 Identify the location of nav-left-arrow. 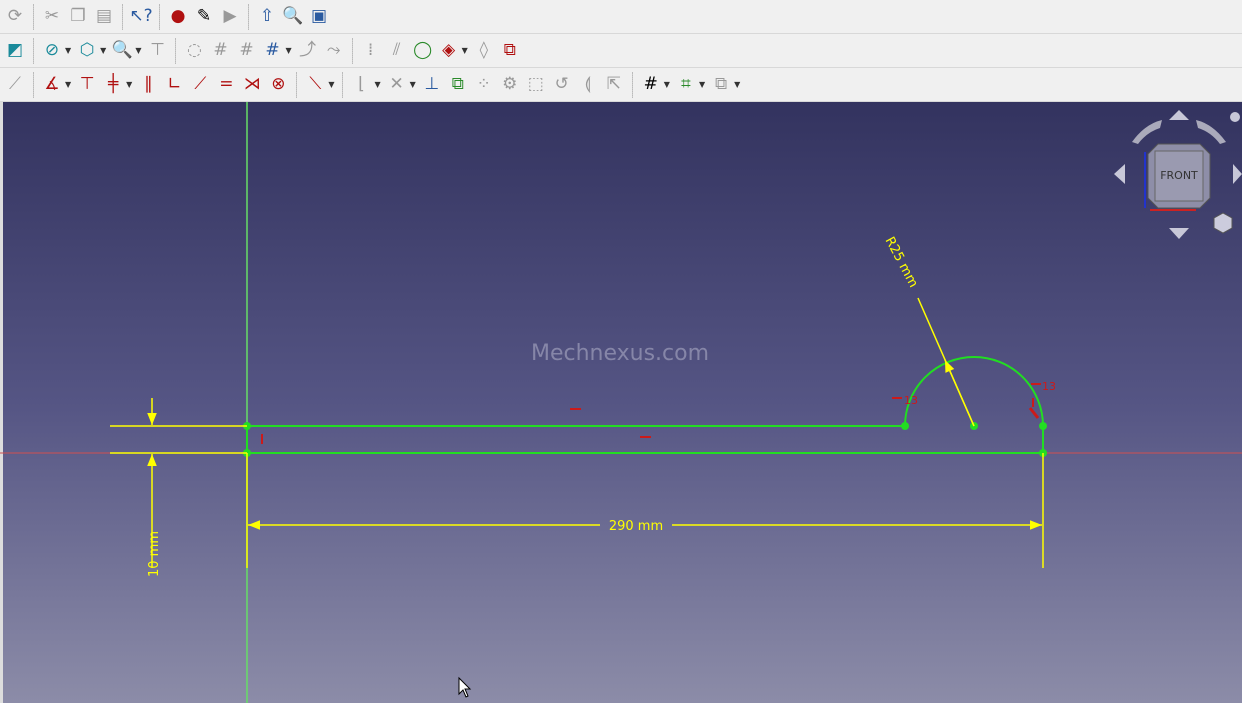
(1119, 174).